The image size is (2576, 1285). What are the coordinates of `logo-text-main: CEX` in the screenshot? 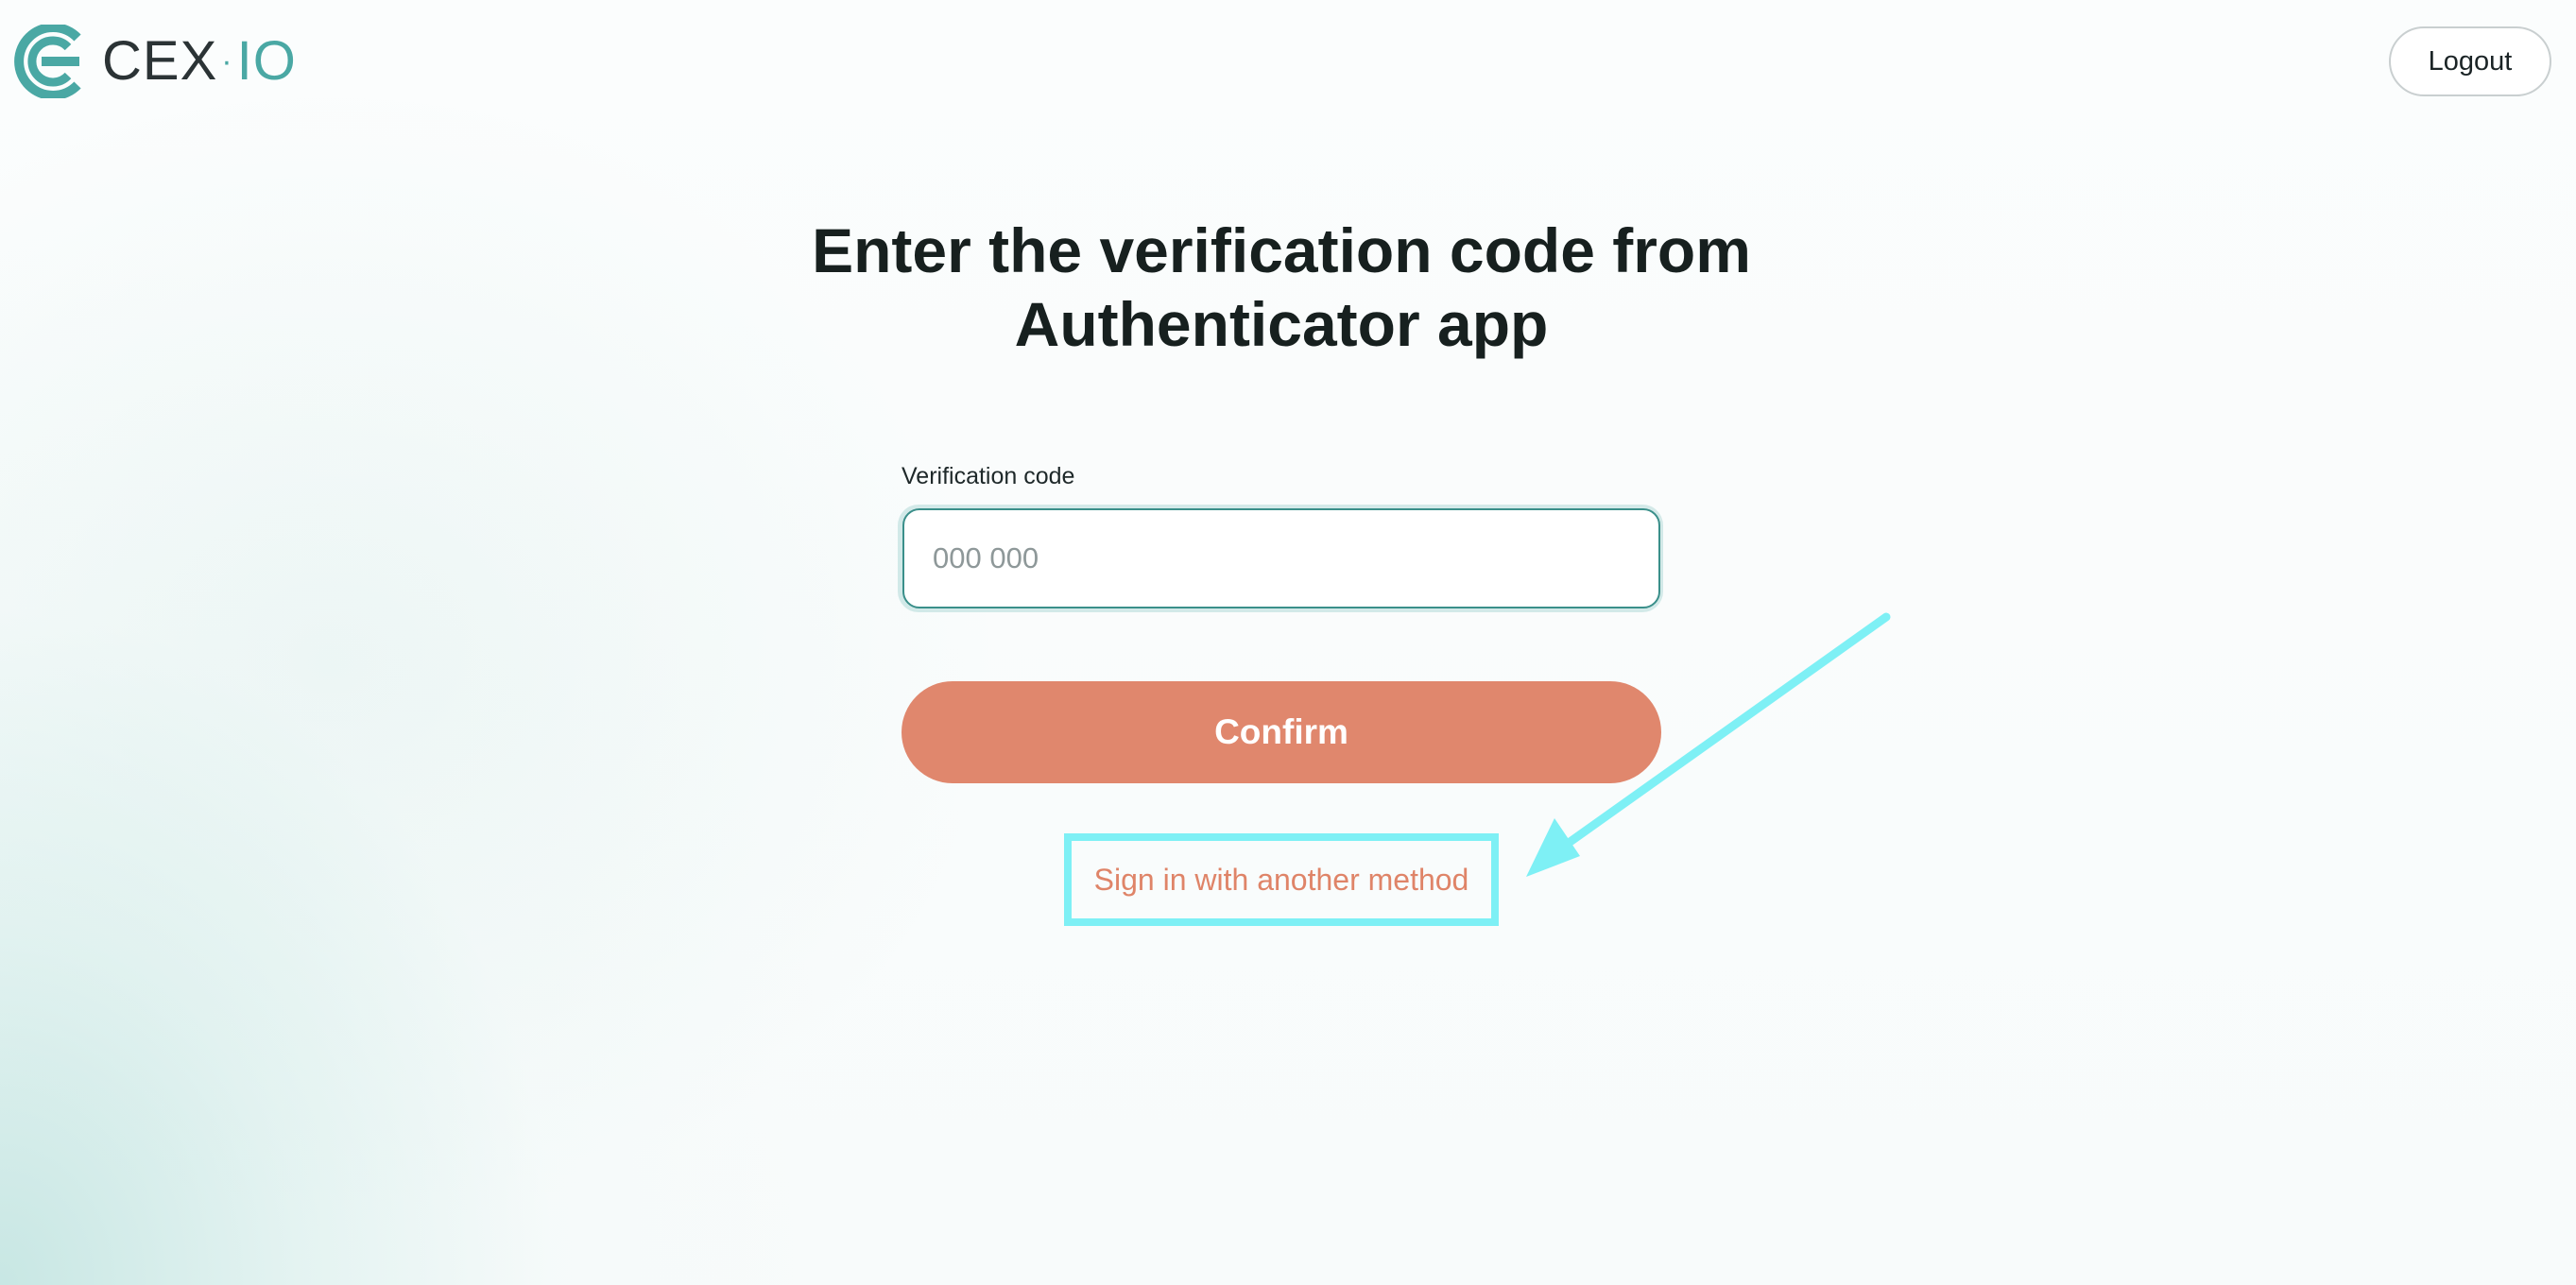 It's located at (160, 61).